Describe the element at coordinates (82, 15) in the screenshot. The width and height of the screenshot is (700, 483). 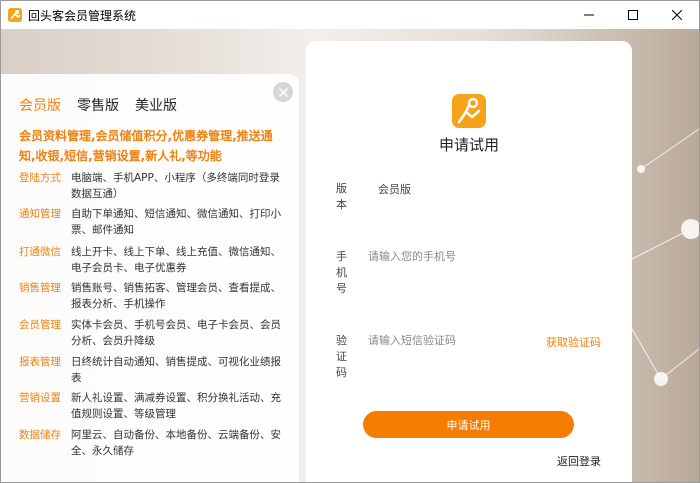
I see `window-title: 回头客会员管理系统` at that location.